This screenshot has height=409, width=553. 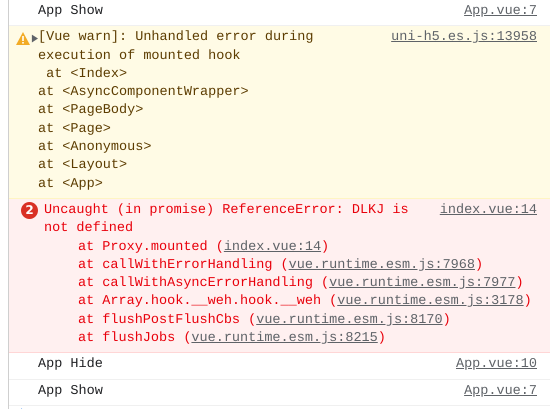 What do you see at coordinates (305, 302) in the screenshot?
I see `stack-line: at Array.hook.__weh.hook.__weh (vue.runtime.esm.js:3178)` at bounding box center [305, 302].